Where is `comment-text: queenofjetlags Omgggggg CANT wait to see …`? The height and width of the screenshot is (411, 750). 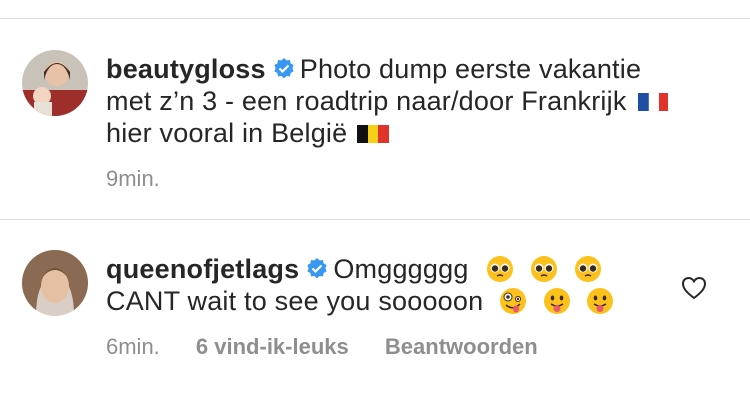 comment-text: queenofjetlags Omgggggg CANT wait to see … is located at coordinates (406, 285).